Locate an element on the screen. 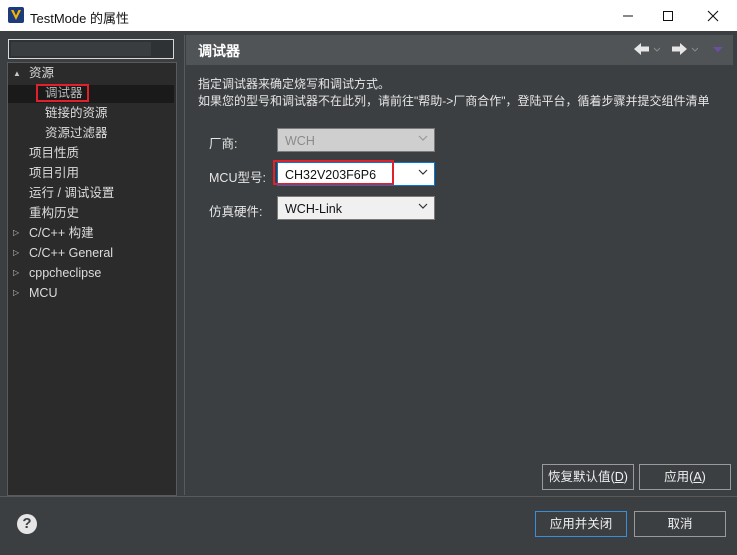  app-logo-icon is located at coordinates (16, 15).